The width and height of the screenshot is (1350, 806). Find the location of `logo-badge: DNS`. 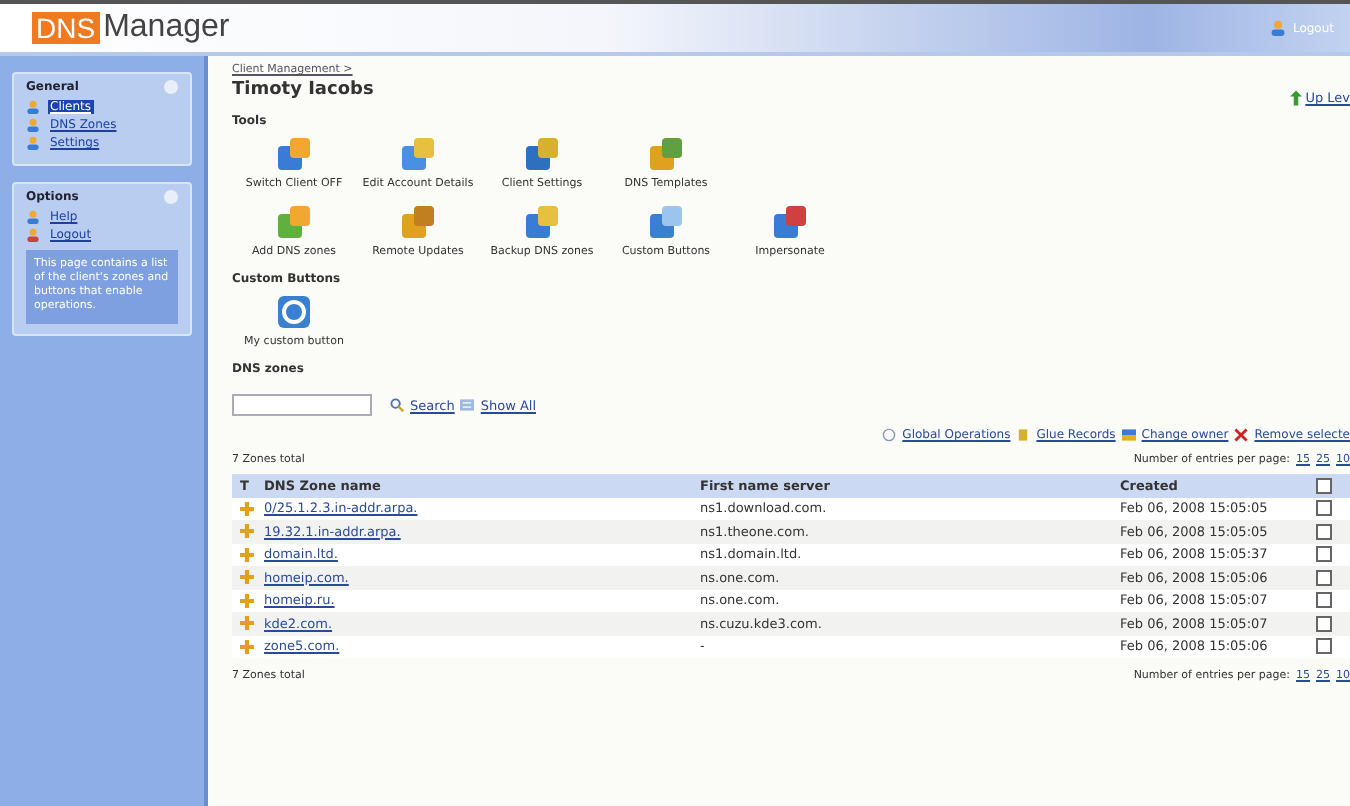

logo-badge: DNS is located at coordinates (66, 28).